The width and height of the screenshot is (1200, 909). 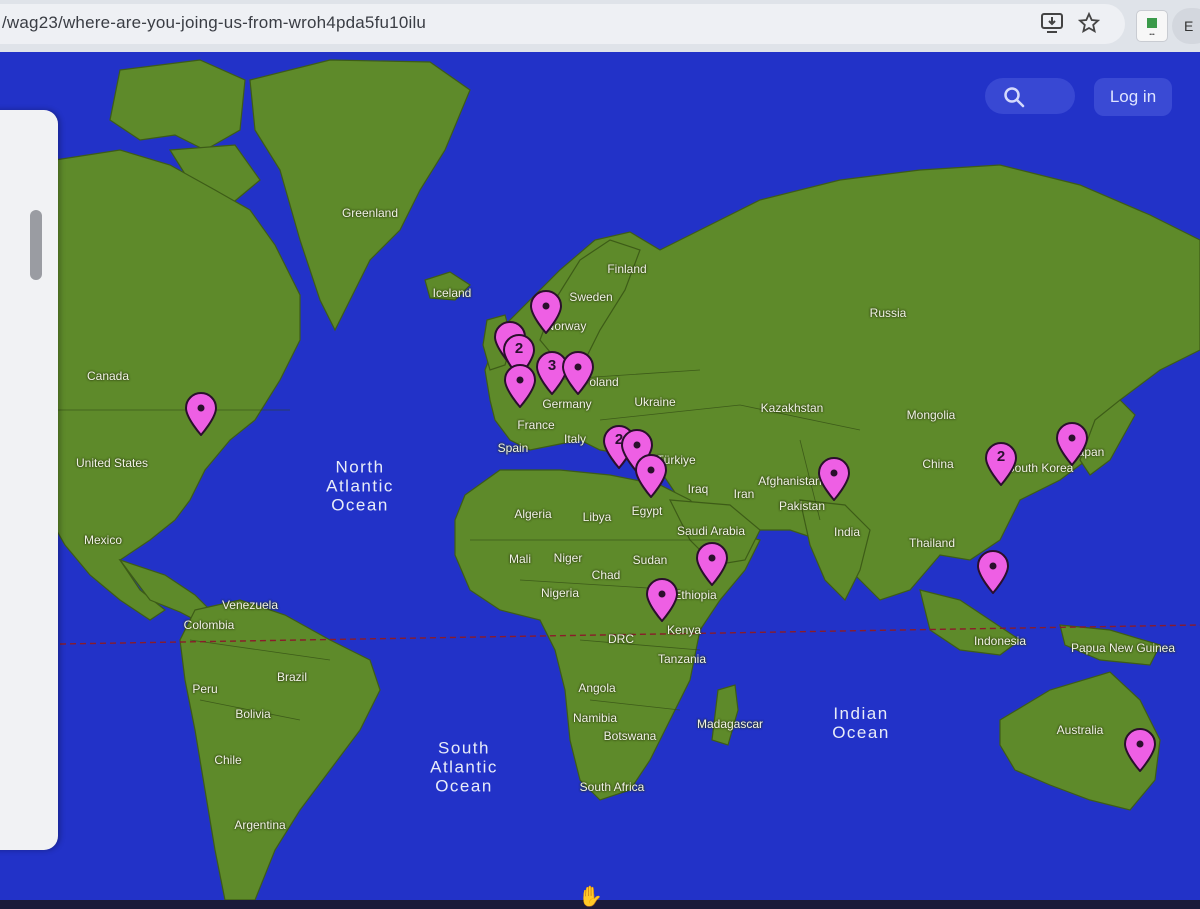 What do you see at coordinates (597, 517) in the screenshot?
I see `label-libya: Libya` at bounding box center [597, 517].